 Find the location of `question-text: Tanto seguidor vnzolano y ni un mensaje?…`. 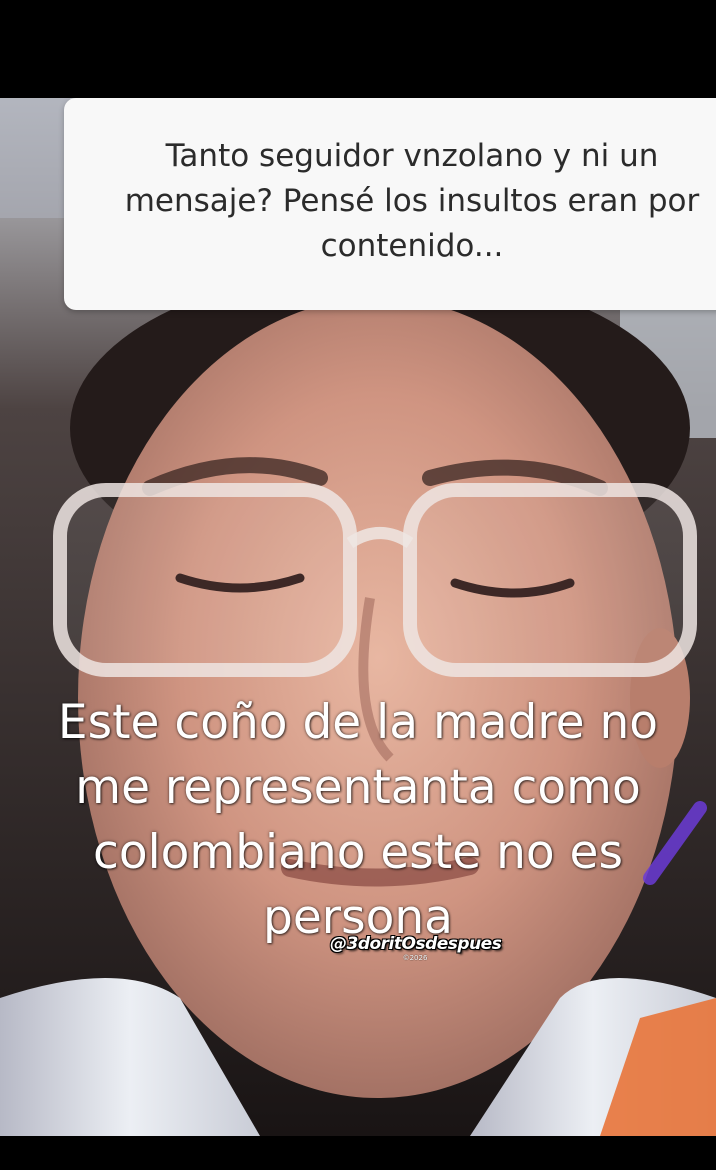

question-text: Tanto seguidor vnzolano y ni un mensaje?… is located at coordinates (412, 201).